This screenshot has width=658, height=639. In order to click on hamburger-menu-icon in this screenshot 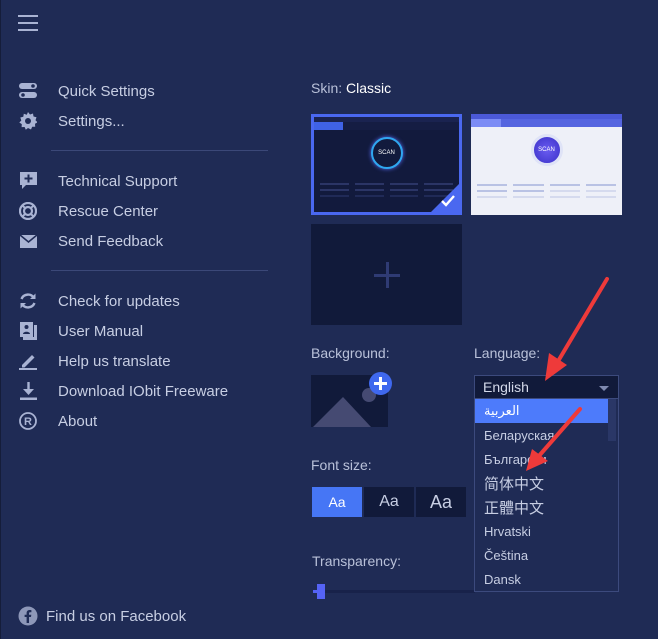, I will do `click(28, 23)`.